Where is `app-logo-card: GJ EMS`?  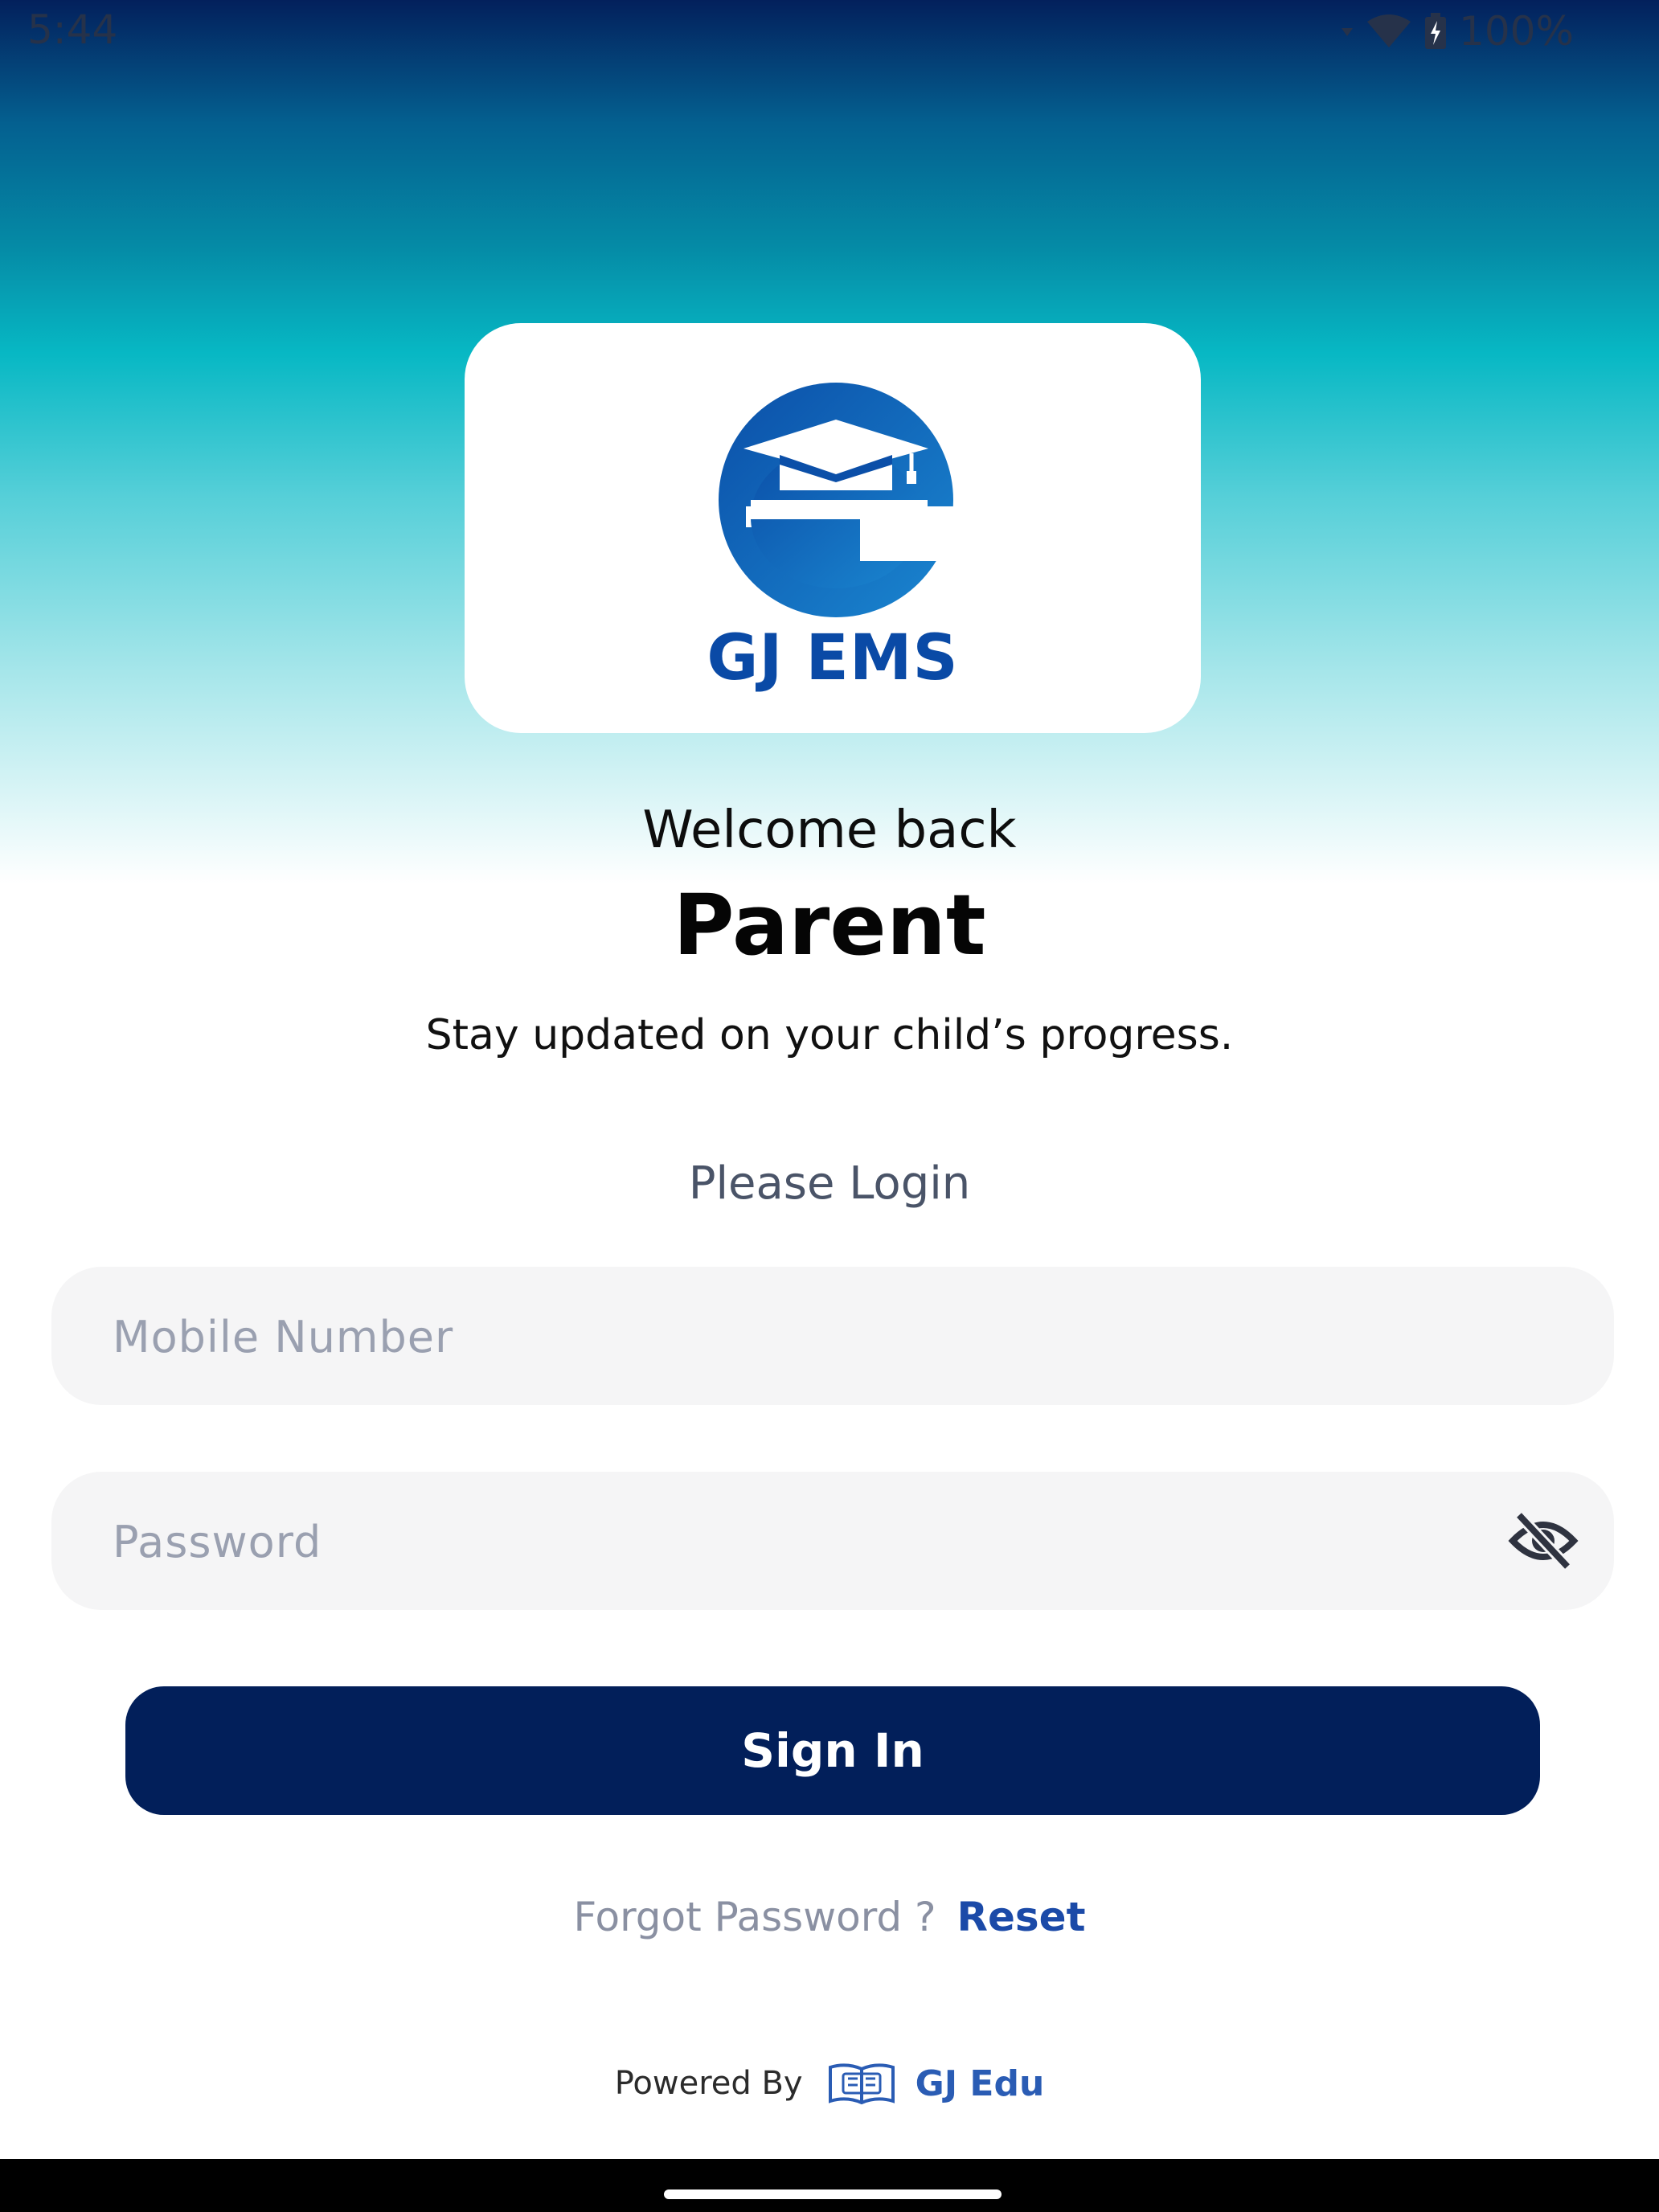
app-logo-card: GJ EMS is located at coordinates (833, 528).